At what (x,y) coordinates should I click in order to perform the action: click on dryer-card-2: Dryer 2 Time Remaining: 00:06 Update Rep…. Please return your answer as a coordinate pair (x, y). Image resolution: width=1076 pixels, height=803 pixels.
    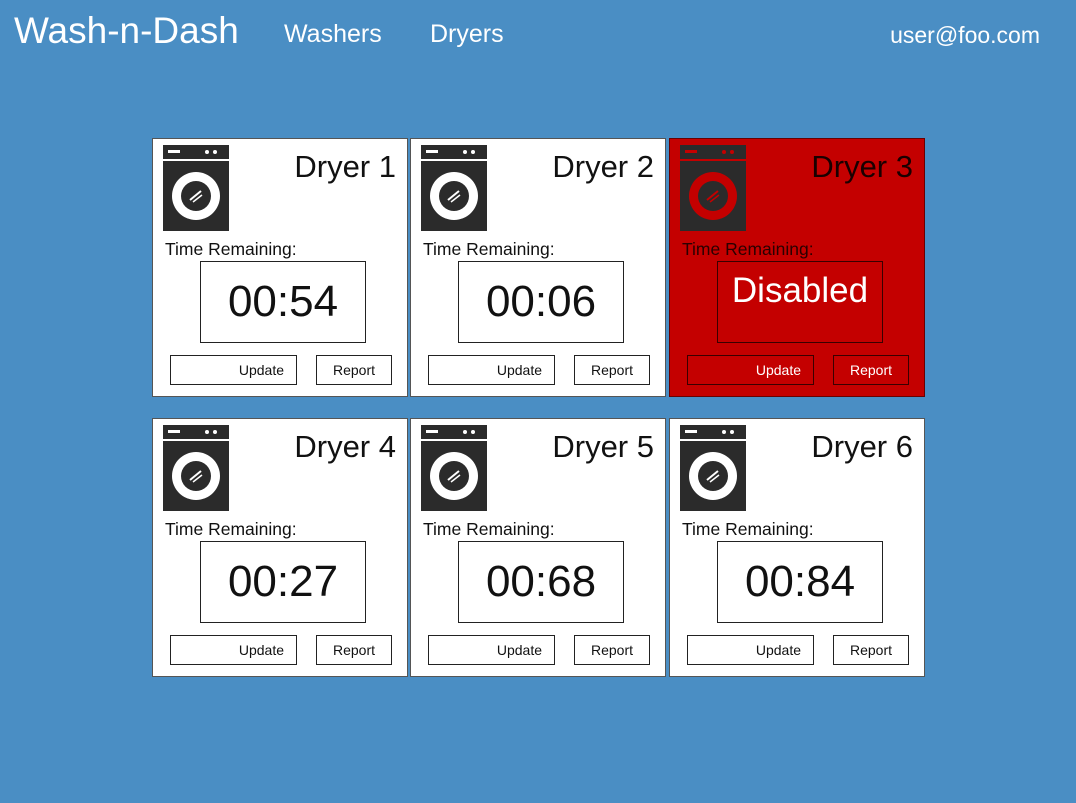
    Looking at the image, I should click on (538, 267).